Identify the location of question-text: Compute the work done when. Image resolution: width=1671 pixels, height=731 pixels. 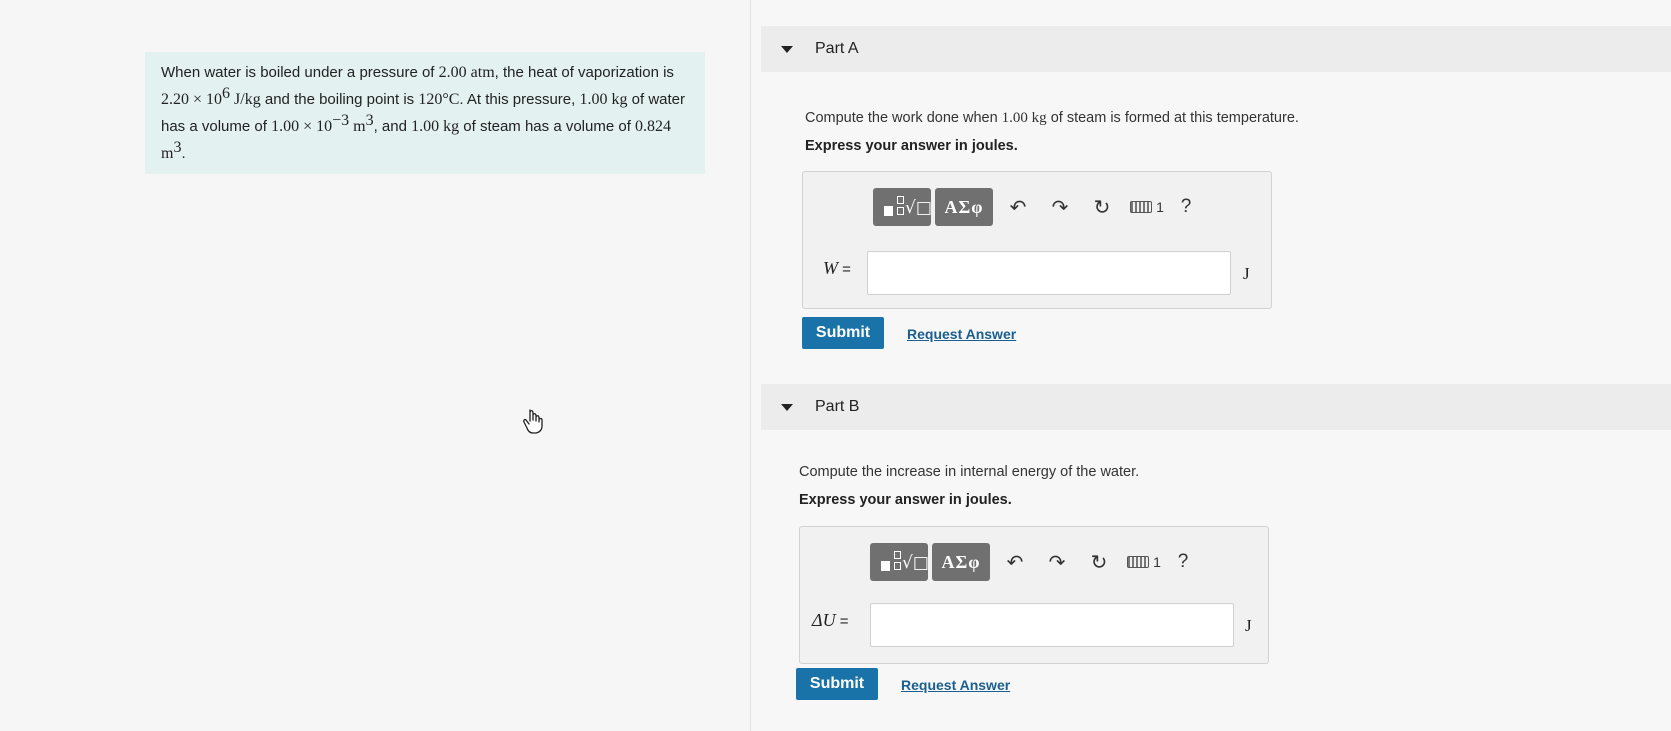
(903, 118).